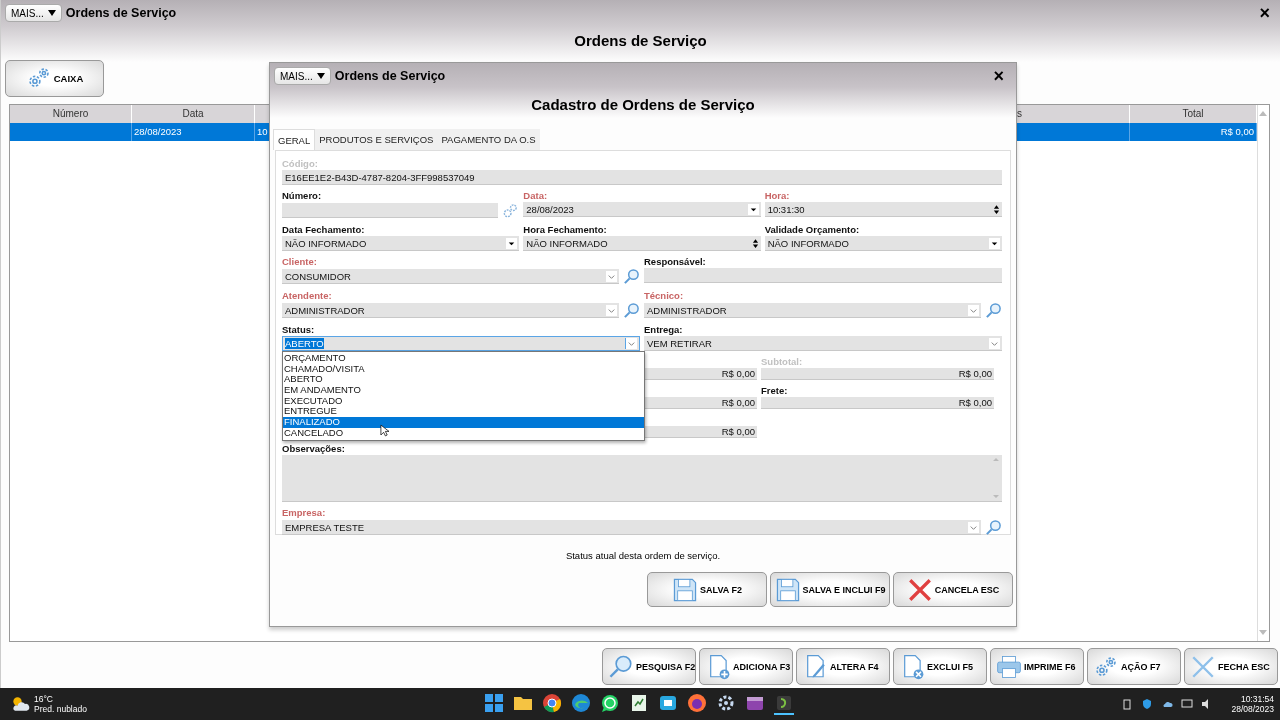 The width and height of the screenshot is (1280, 720). What do you see at coordinates (675, 261) in the screenshot?
I see `field-label: Responsável:` at bounding box center [675, 261].